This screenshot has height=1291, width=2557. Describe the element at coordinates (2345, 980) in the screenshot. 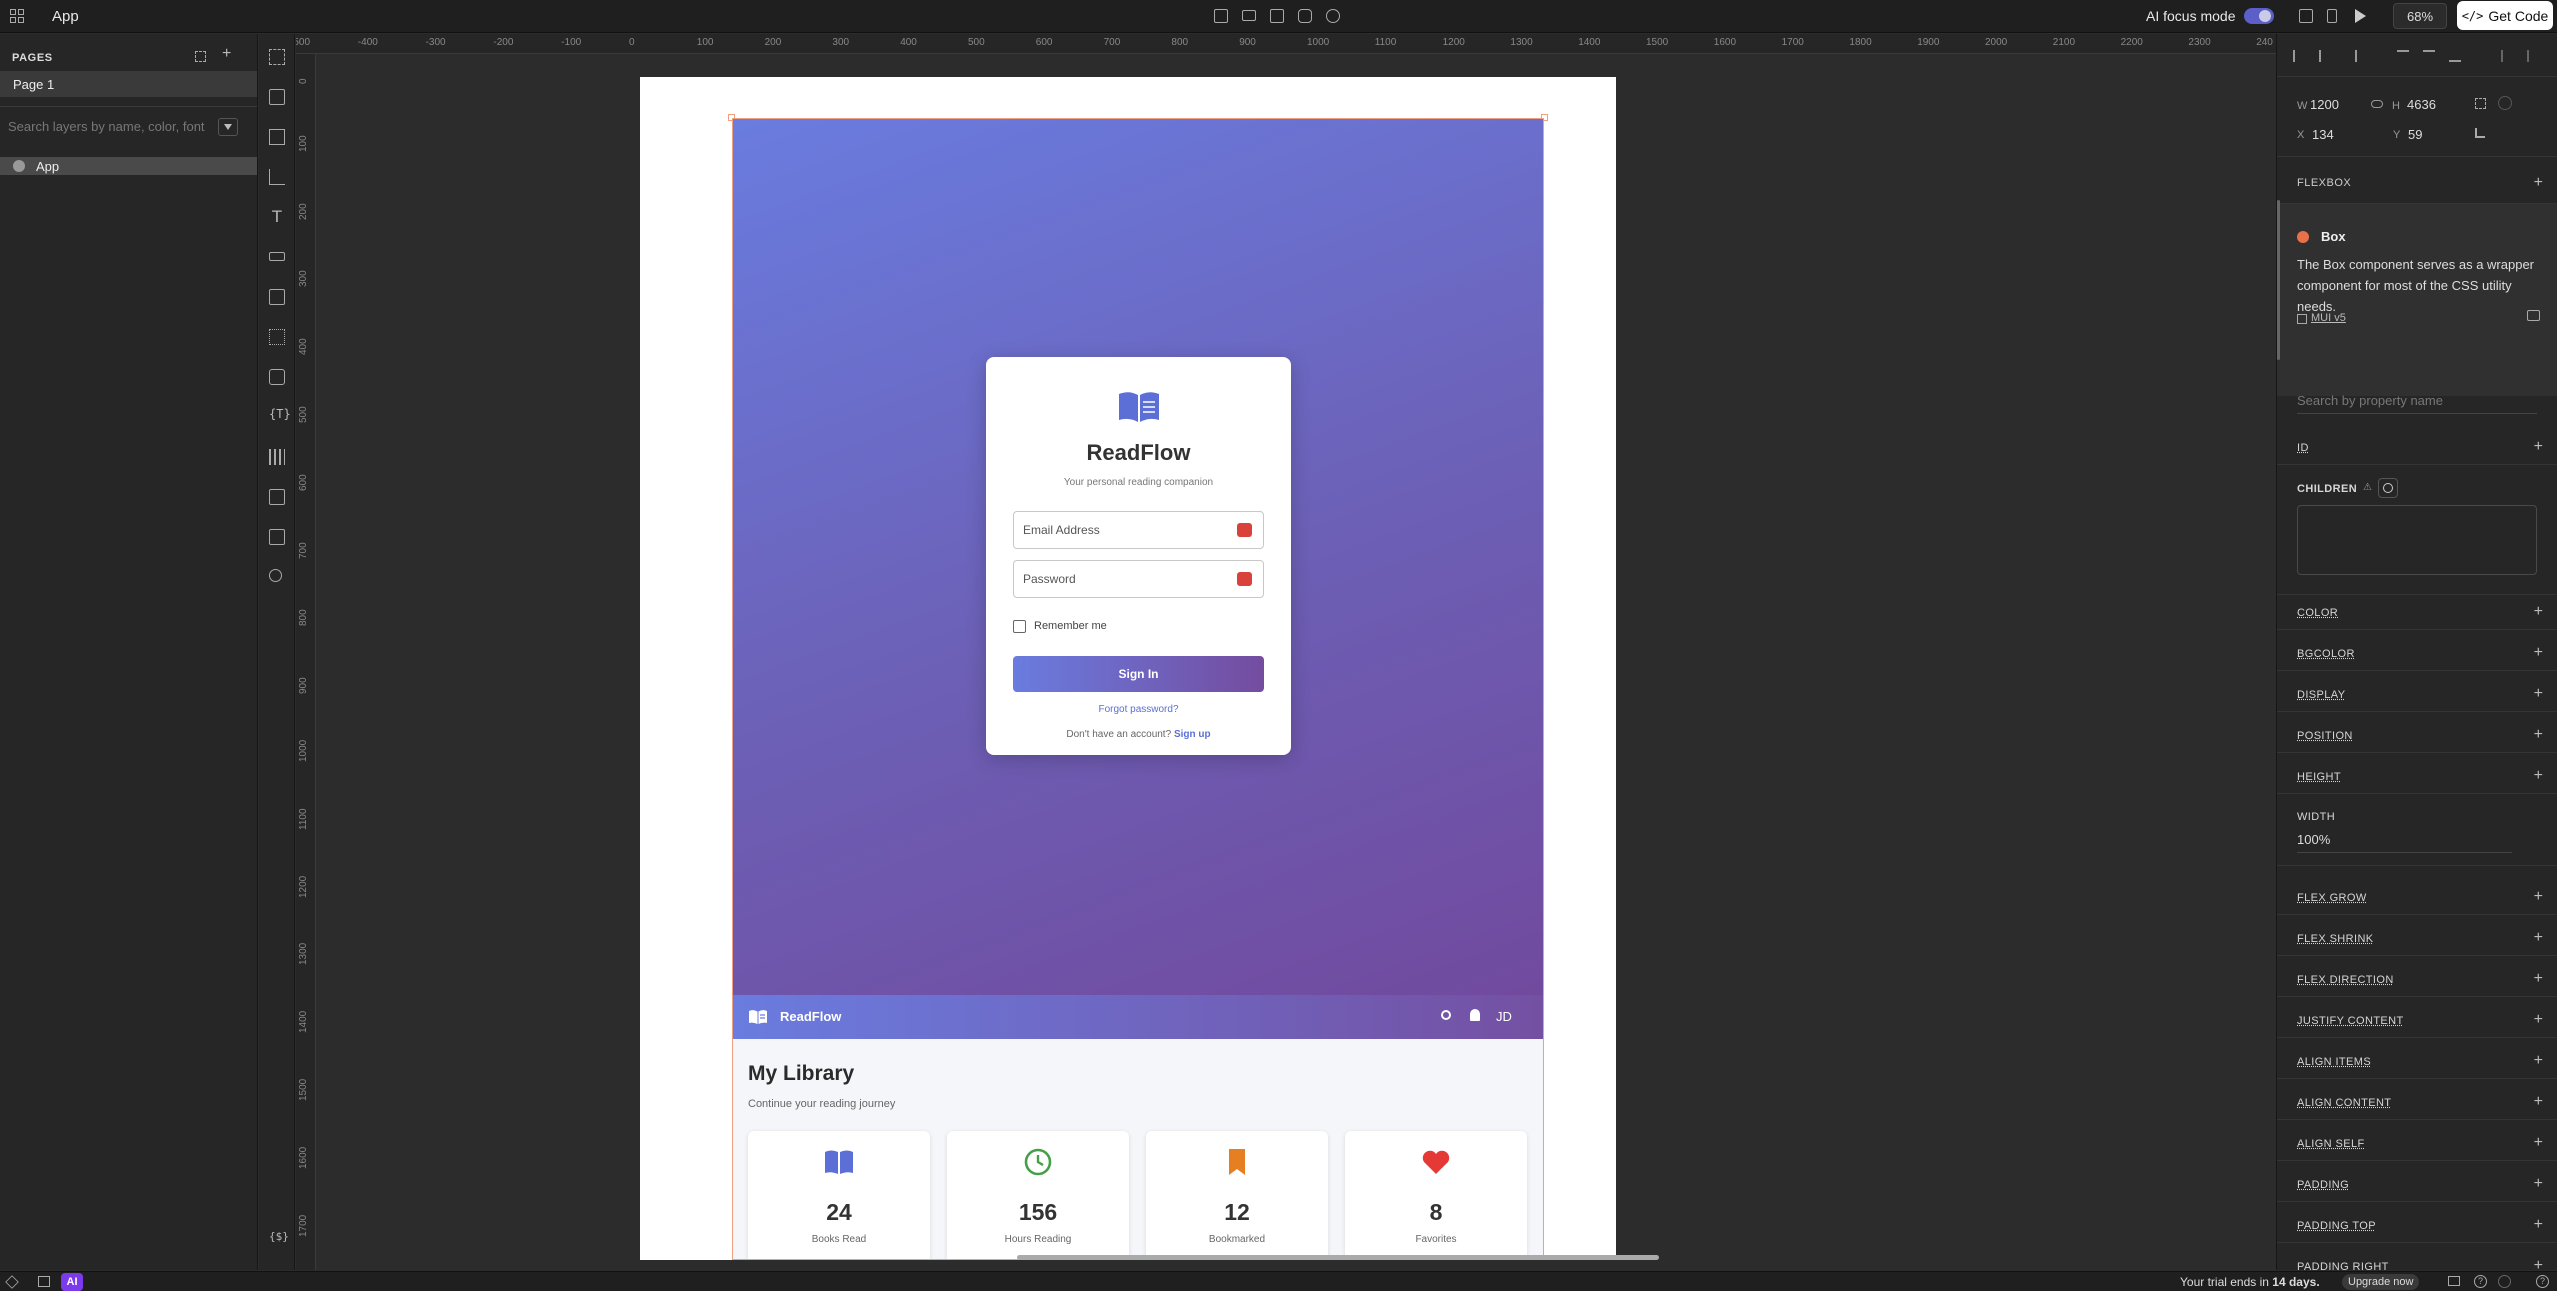

I see `prop-flex-direction: FLEX DIRECTION` at that location.